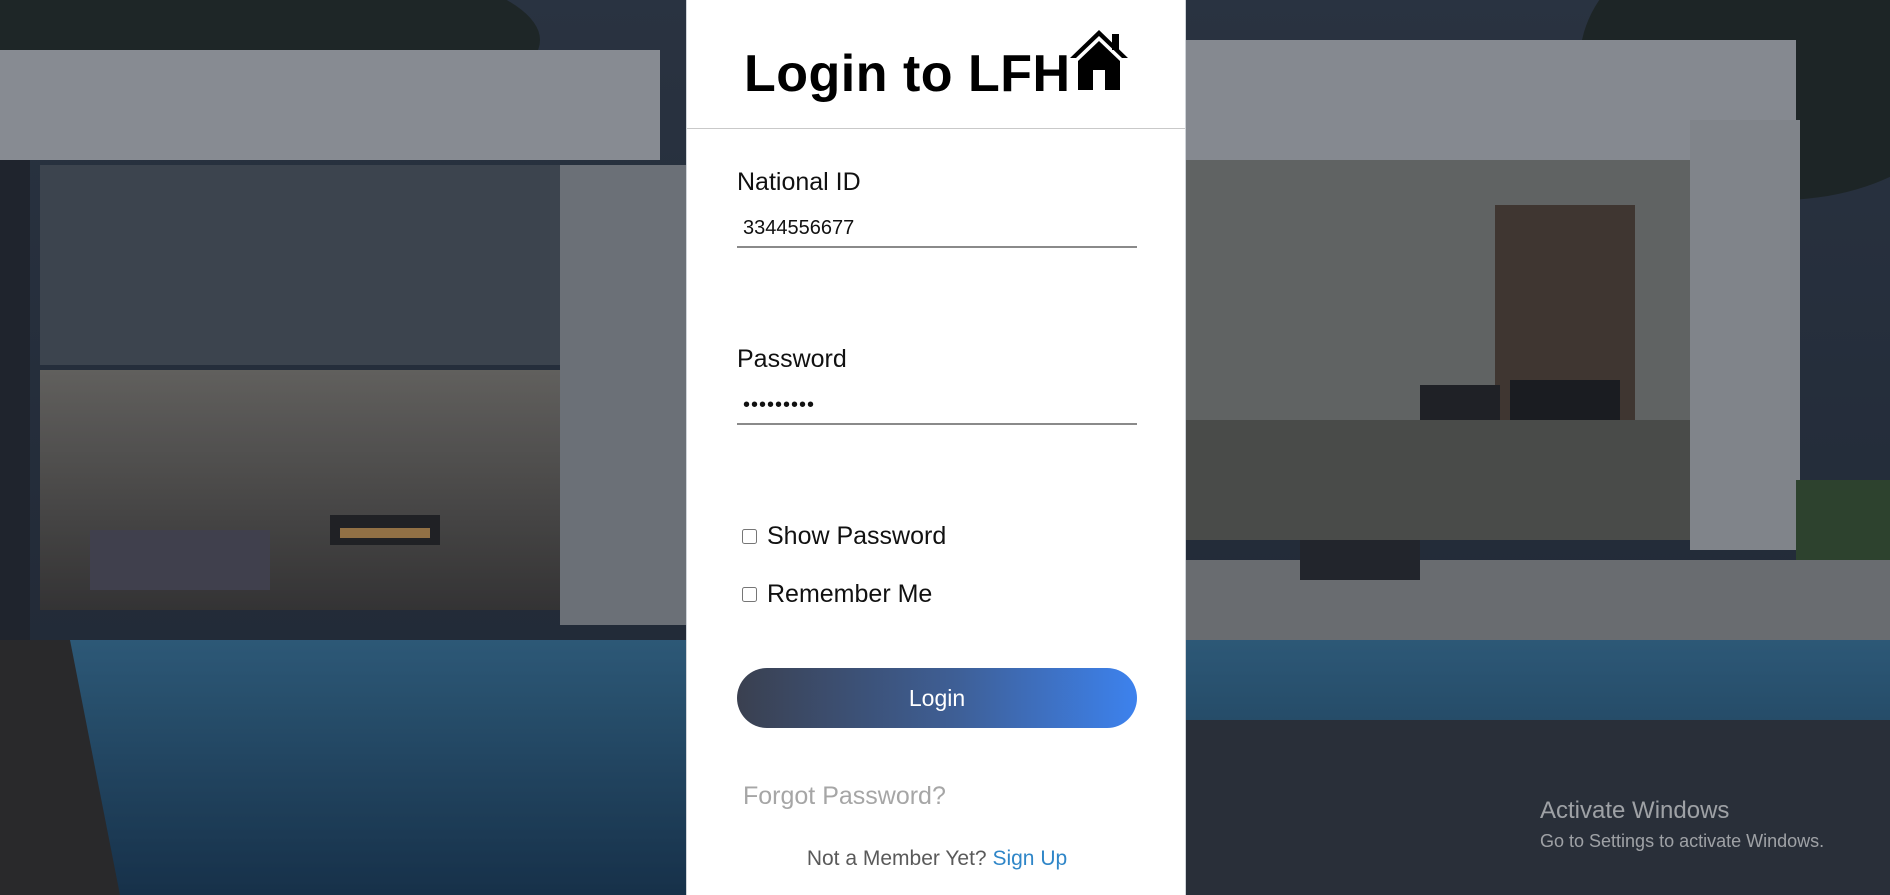 The height and width of the screenshot is (895, 1890). I want to click on national-id-label: National ID, so click(799, 182).